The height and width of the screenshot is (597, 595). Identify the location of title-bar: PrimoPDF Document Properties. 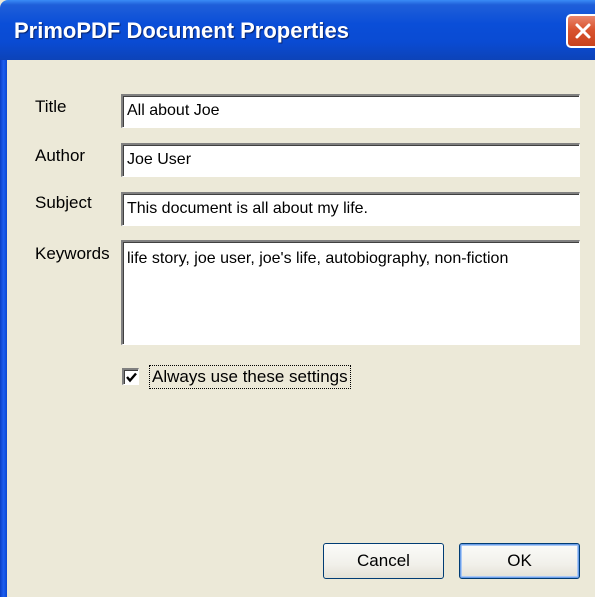
(297, 30).